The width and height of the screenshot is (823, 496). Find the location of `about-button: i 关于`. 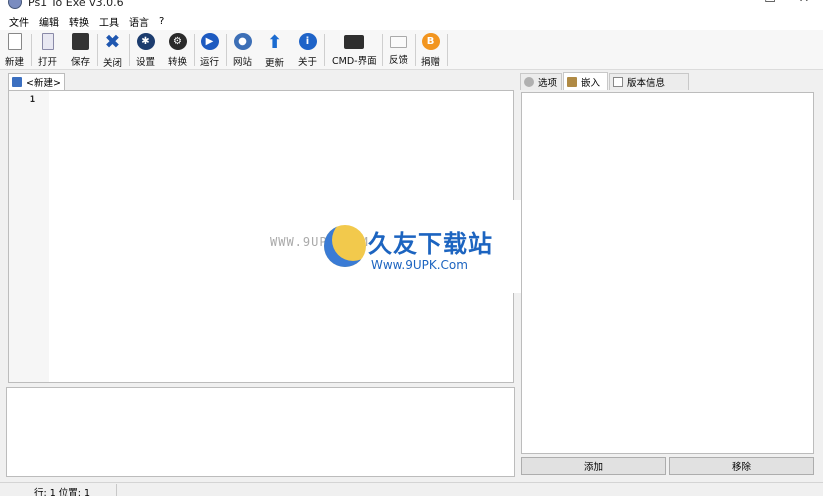

about-button: i 关于 is located at coordinates (307, 50).